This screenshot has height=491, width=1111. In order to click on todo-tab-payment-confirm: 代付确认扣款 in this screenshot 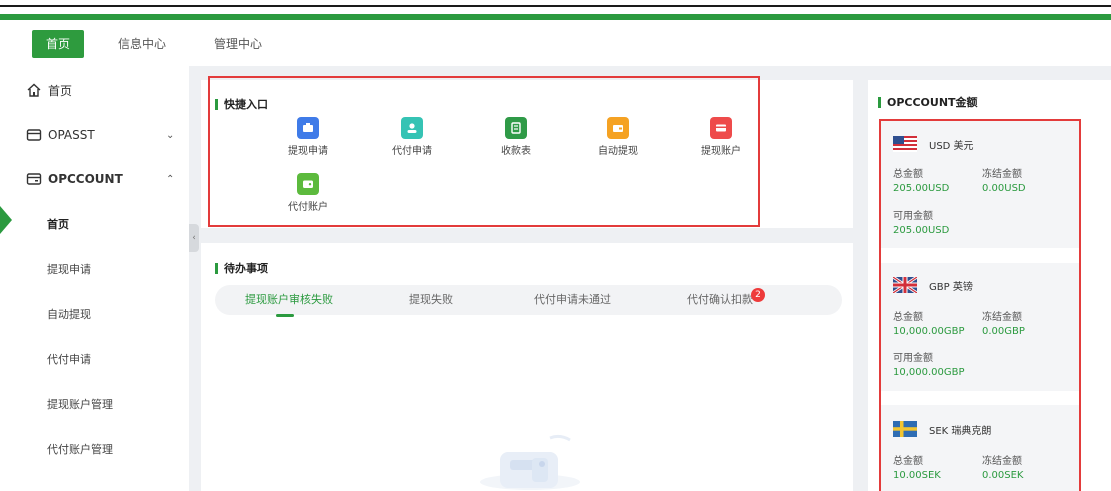, I will do `click(720, 300)`.